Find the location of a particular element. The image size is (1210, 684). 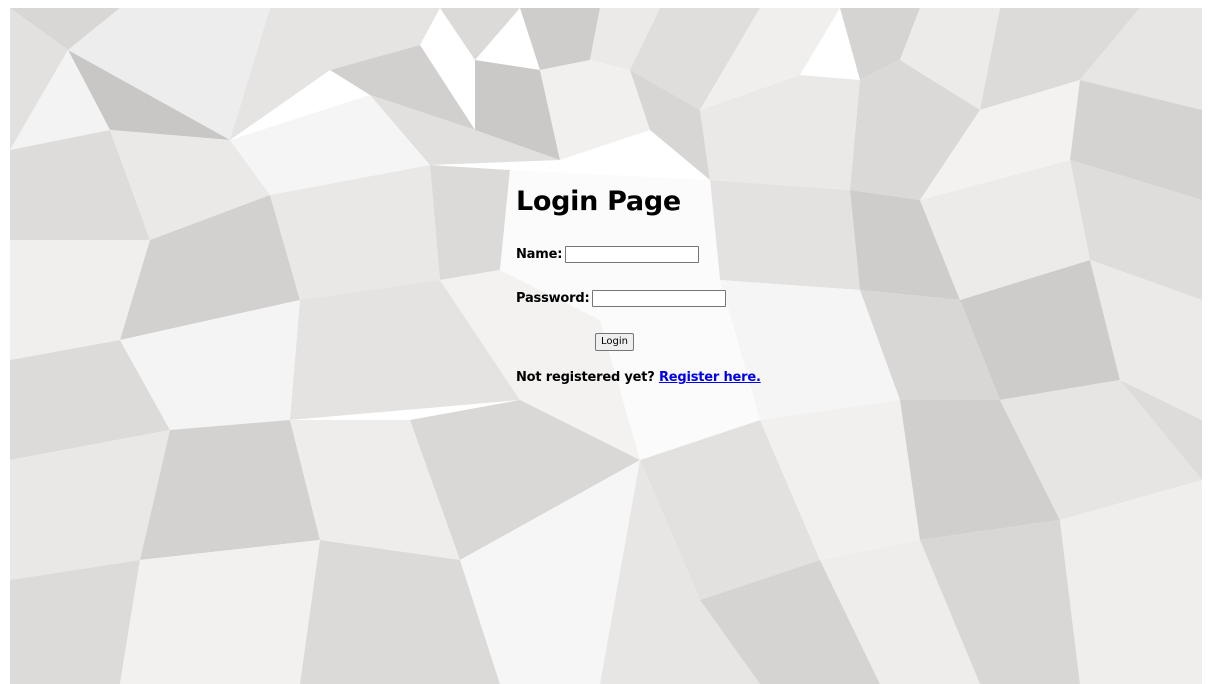

register-prompt: Not registered yet? Register here. is located at coordinates (638, 377).